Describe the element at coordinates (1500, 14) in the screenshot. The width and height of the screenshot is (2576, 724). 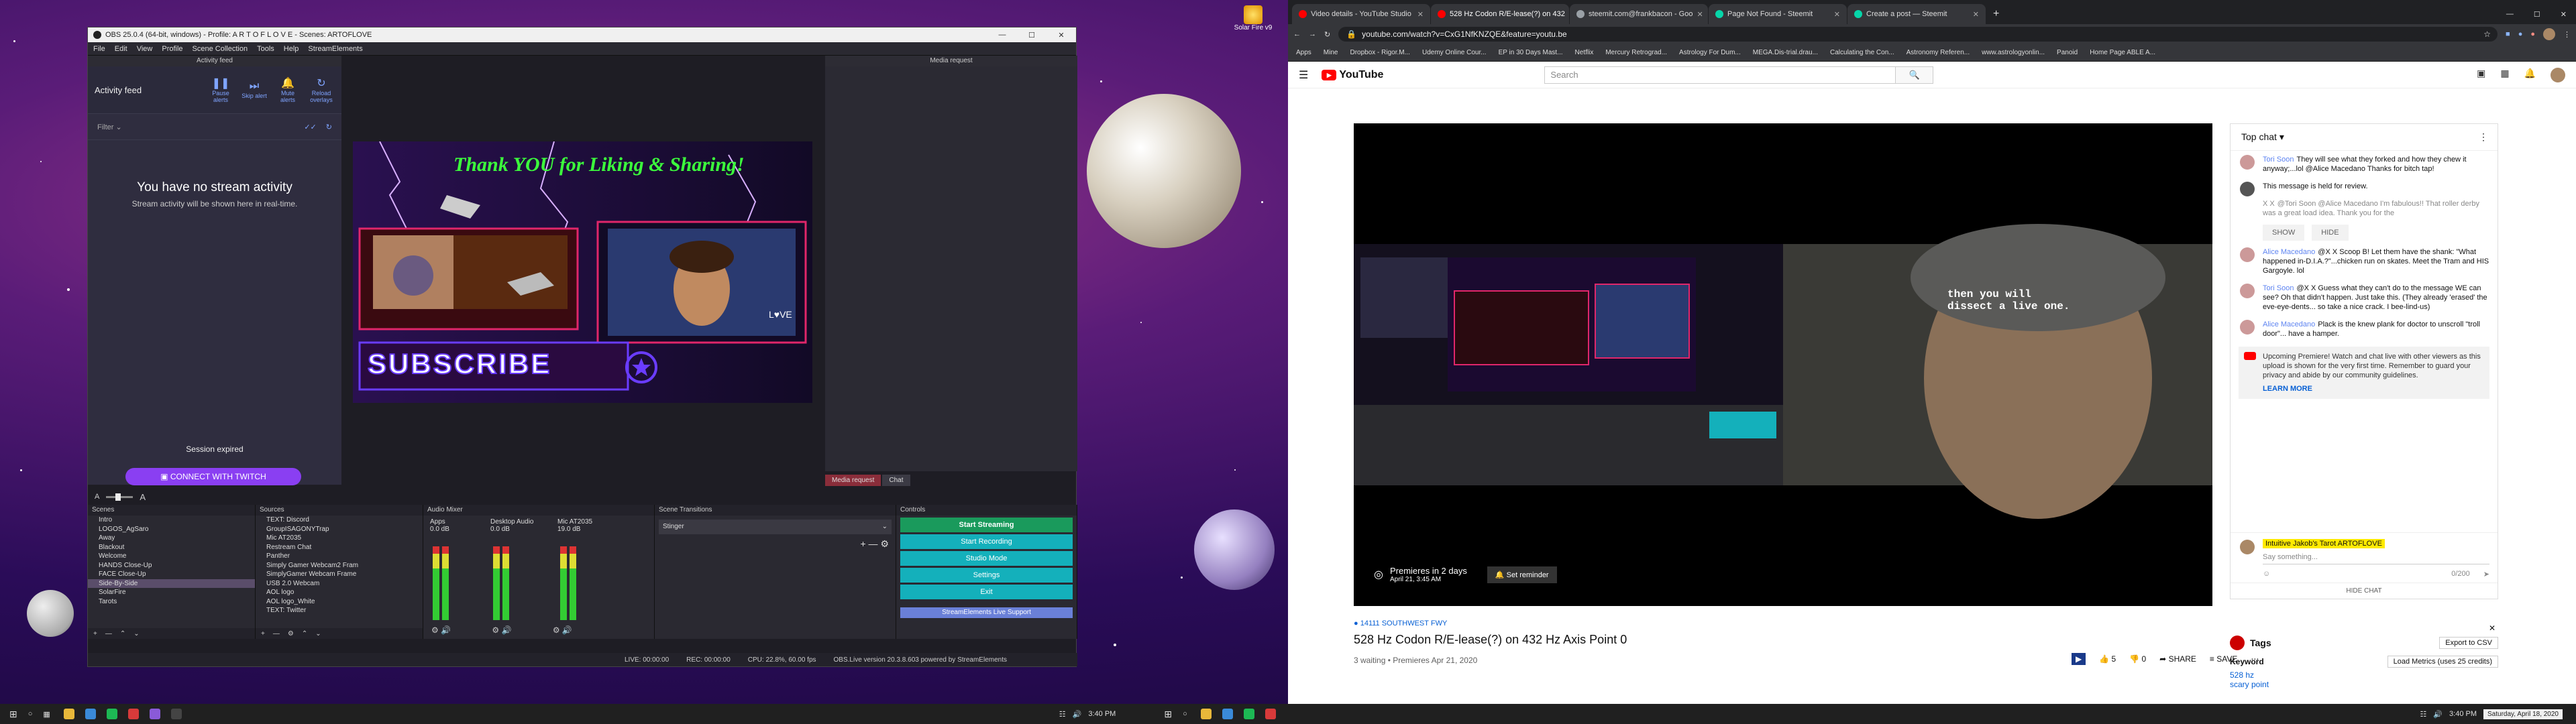
I see `browser-tab-active: 528 Hz Codon R/E-lease(?) on 432✕` at that location.